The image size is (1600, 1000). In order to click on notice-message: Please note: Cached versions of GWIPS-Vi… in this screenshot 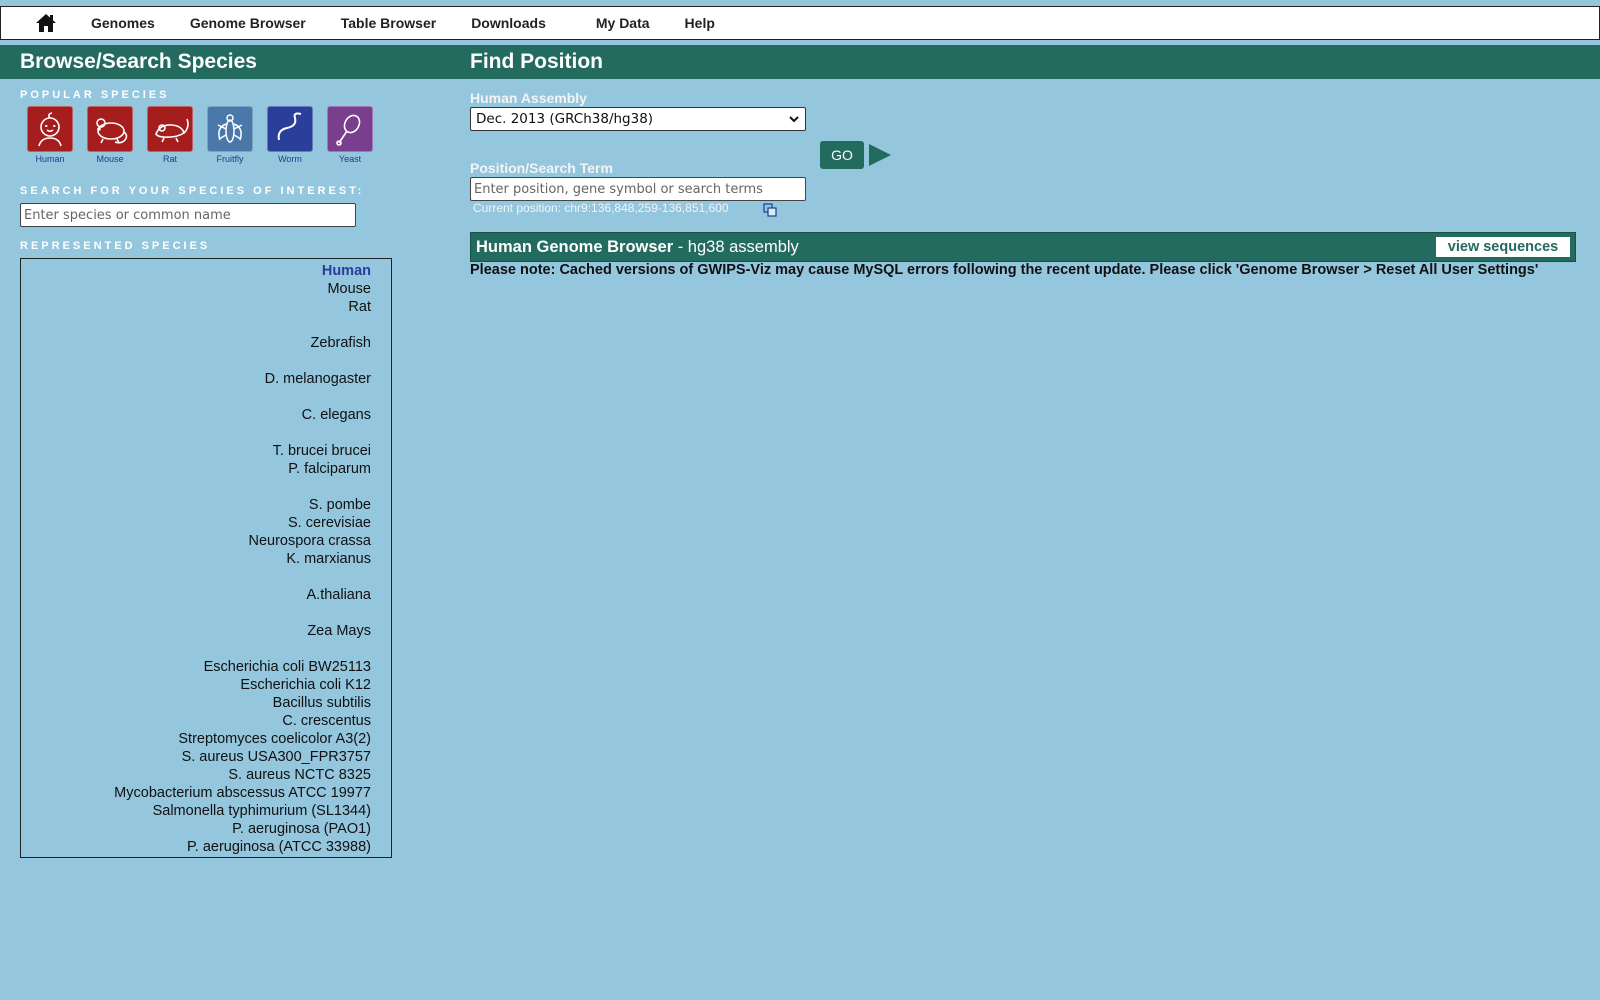, I will do `click(1004, 270)`.